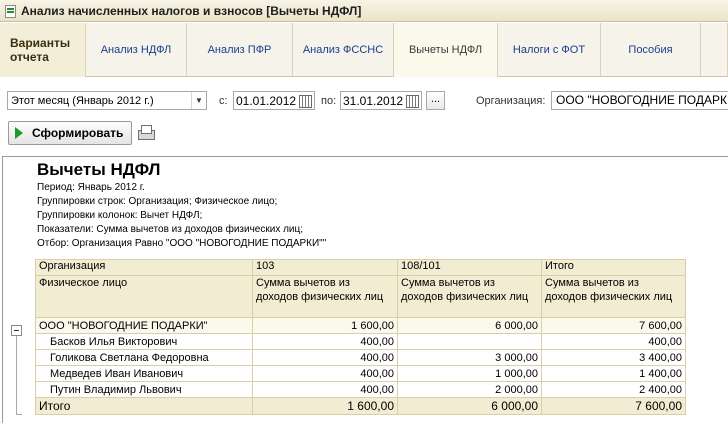  Describe the element at coordinates (144, 406) in the screenshot. I see `total-label: Итого` at that location.